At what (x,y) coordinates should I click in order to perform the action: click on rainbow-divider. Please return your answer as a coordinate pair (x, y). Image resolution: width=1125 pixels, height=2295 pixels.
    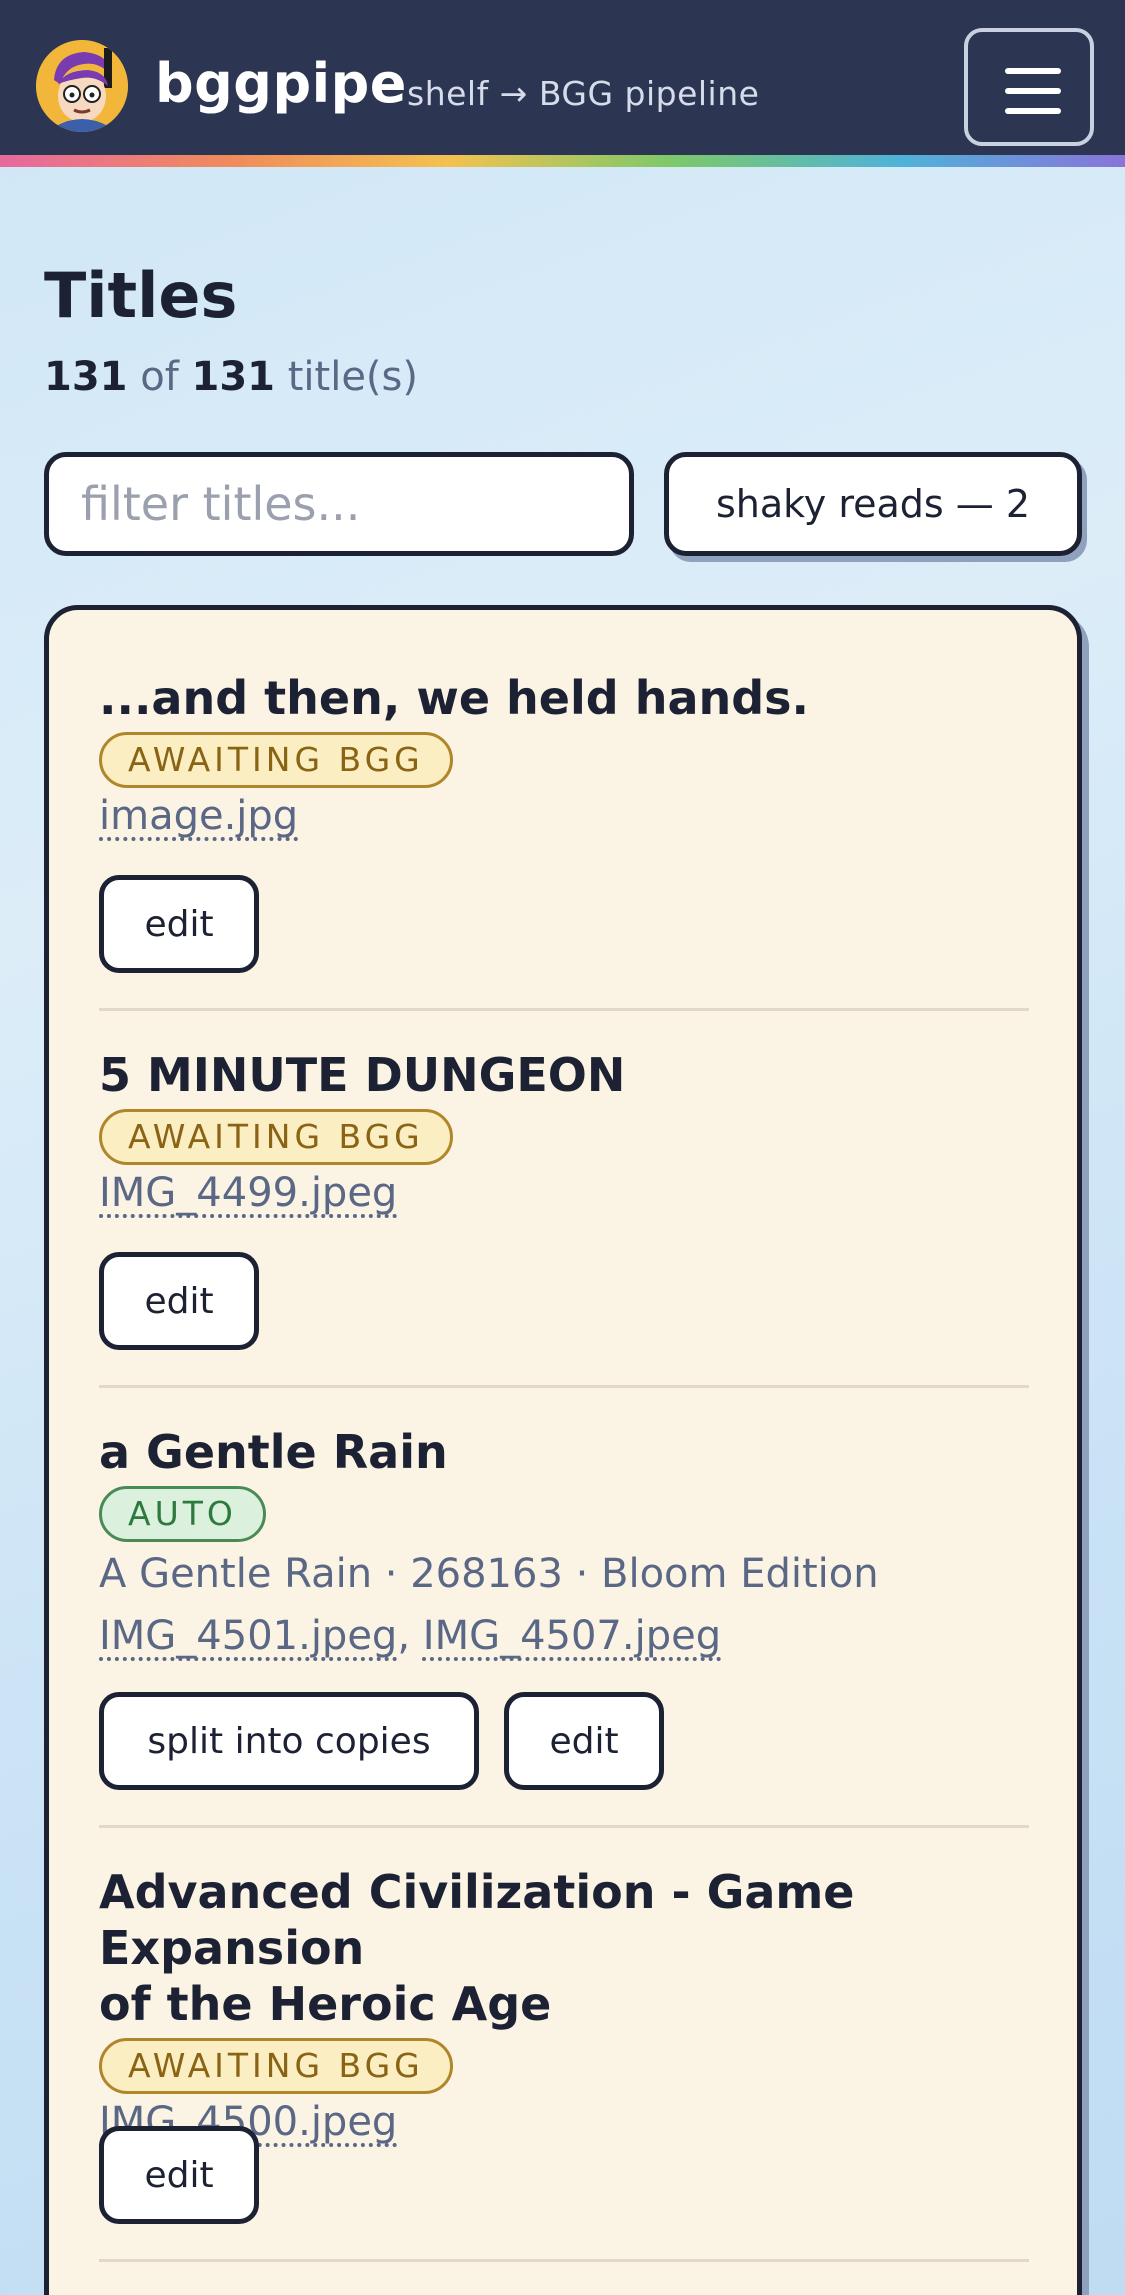
    Looking at the image, I should click on (562, 161).